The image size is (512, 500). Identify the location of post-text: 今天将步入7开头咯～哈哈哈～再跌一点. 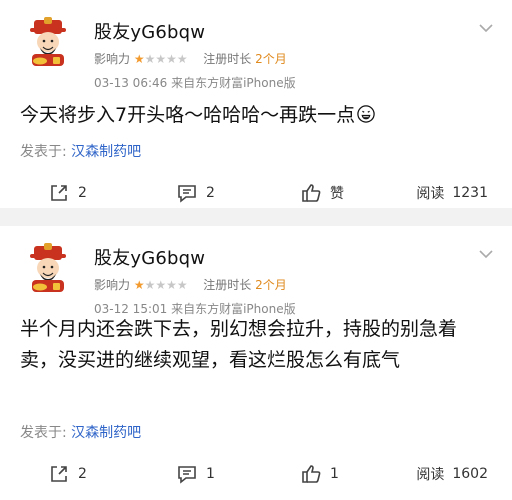
(188, 115).